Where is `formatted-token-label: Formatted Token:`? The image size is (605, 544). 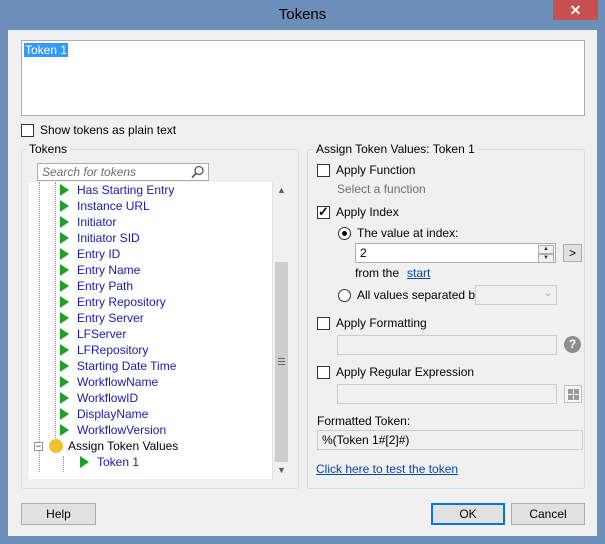
formatted-token-label: Formatted Token: is located at coordinates (364, 421).